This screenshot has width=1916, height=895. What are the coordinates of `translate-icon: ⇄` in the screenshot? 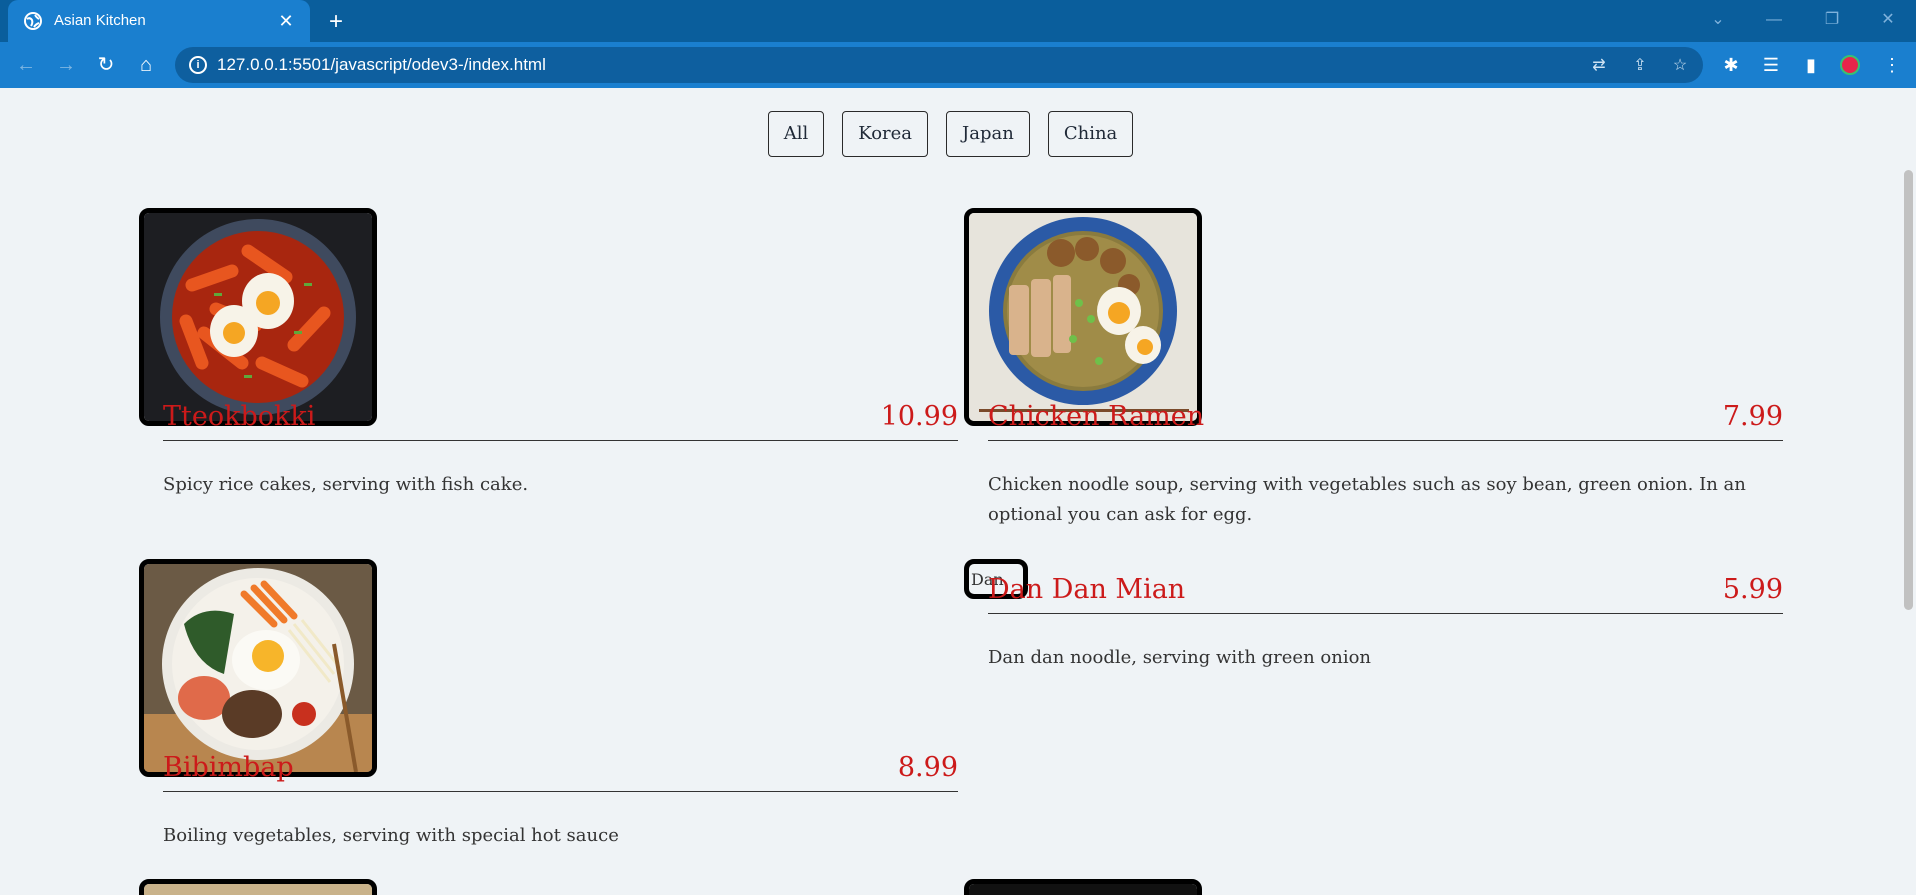 It's located at (1599, 66).